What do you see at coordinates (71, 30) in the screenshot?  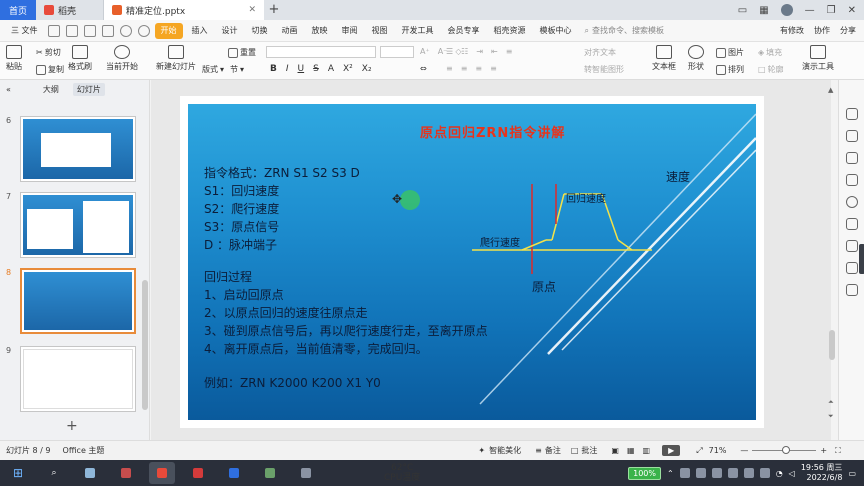 I see `open-icon` at bounding box center [71, 30].